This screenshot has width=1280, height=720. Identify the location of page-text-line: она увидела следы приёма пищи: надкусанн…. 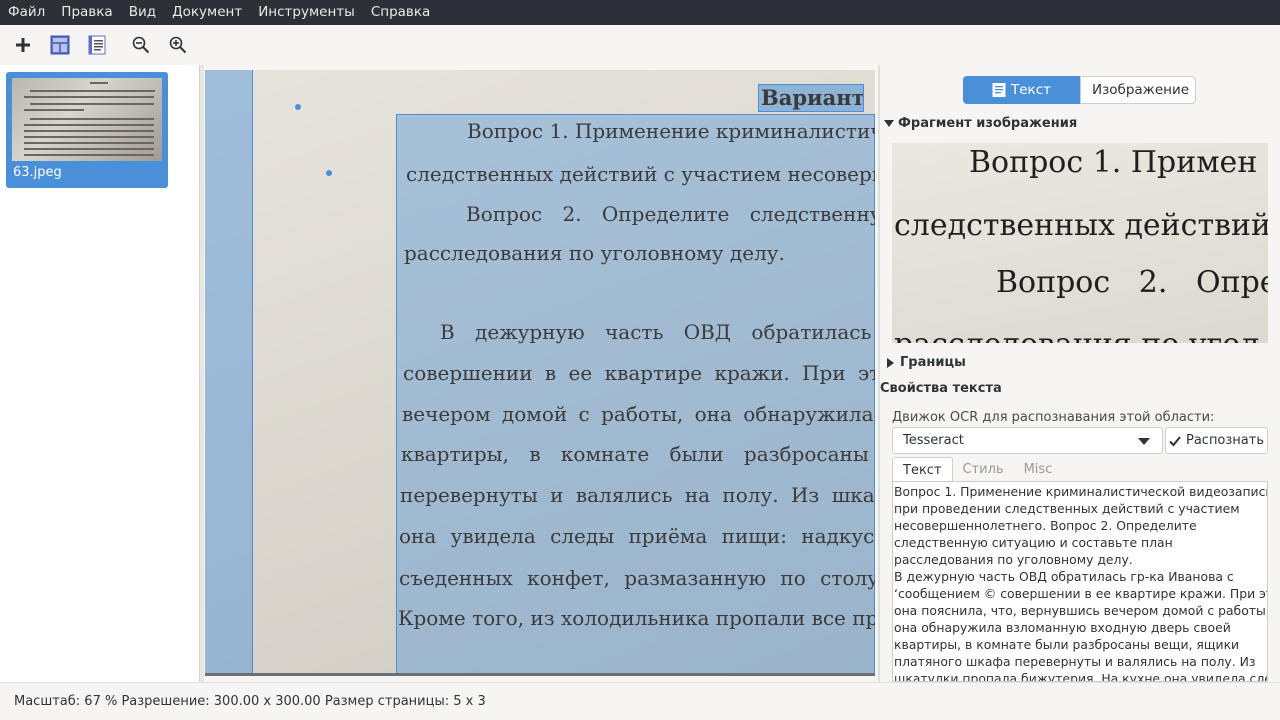
(637, 536).